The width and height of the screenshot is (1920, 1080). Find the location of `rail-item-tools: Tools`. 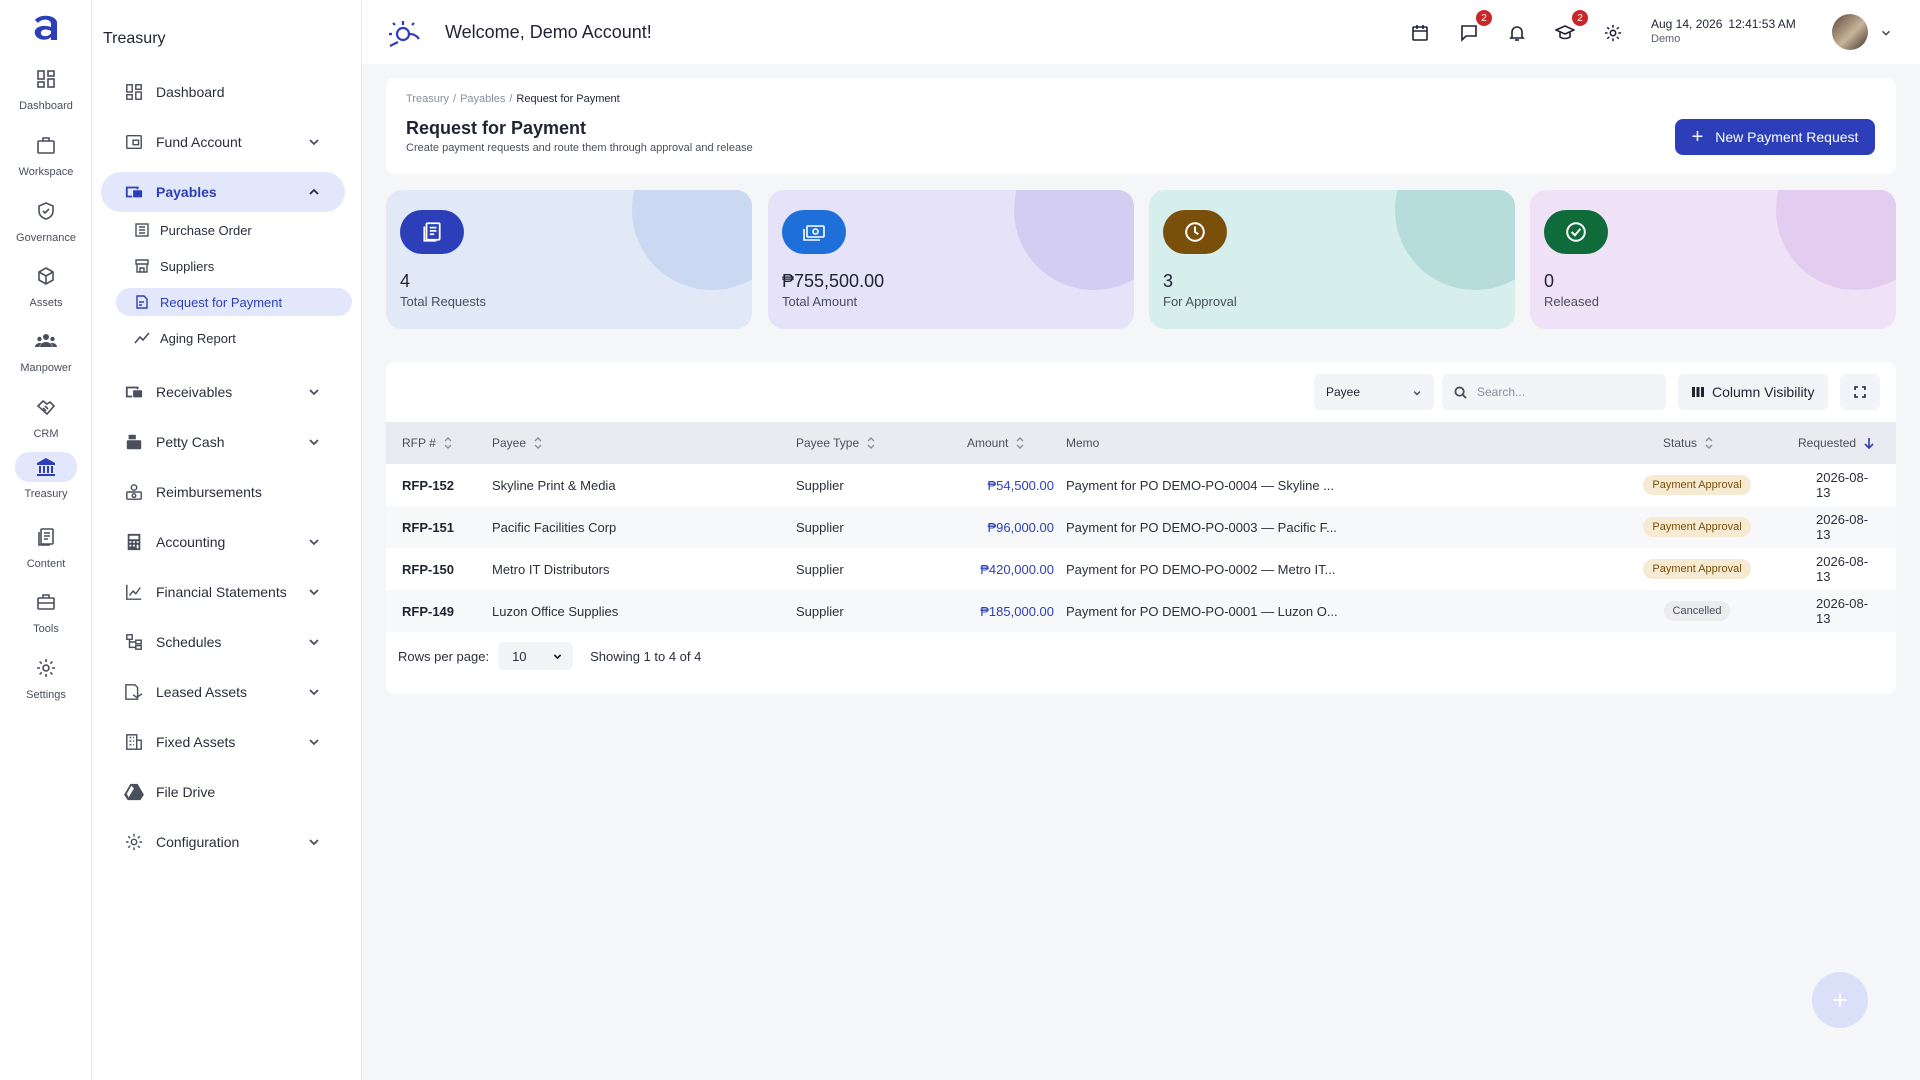

rail-item-tools: Tools is located at coordinates (46, 615).